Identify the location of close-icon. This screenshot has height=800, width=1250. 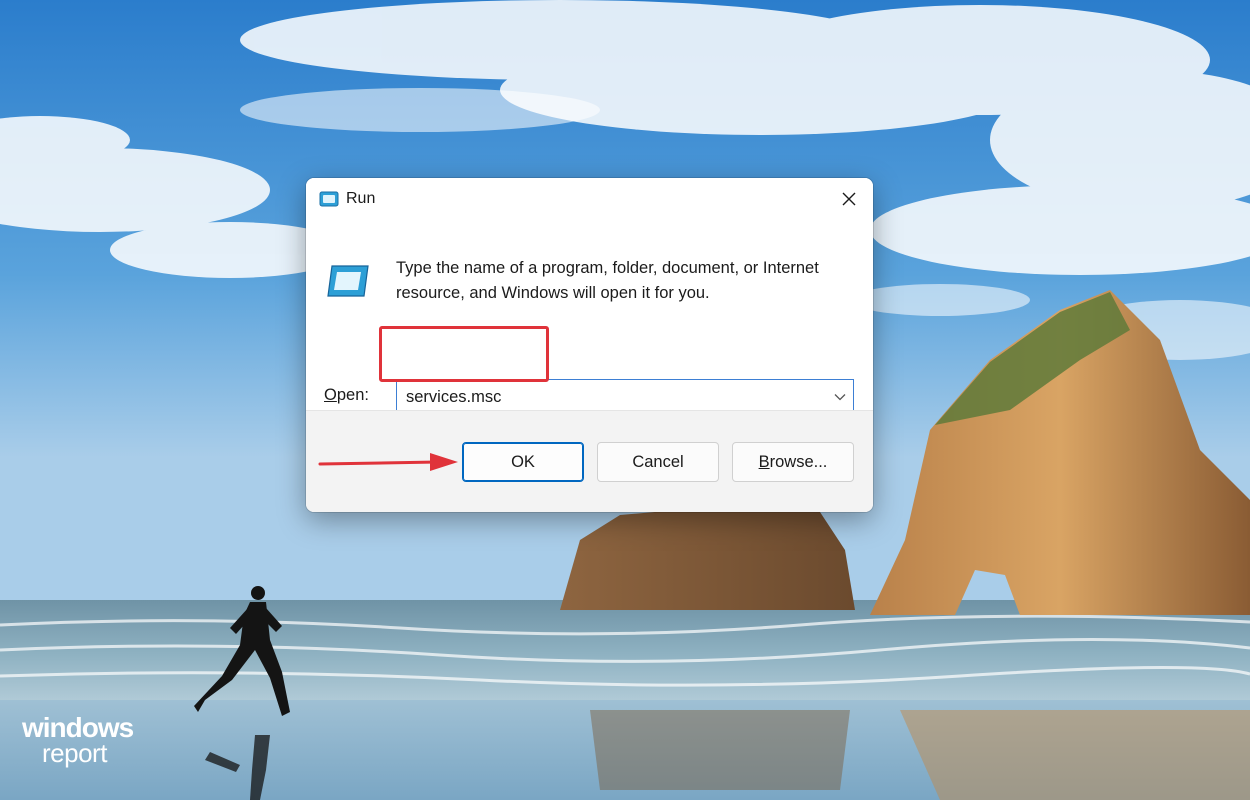
(849, 199).